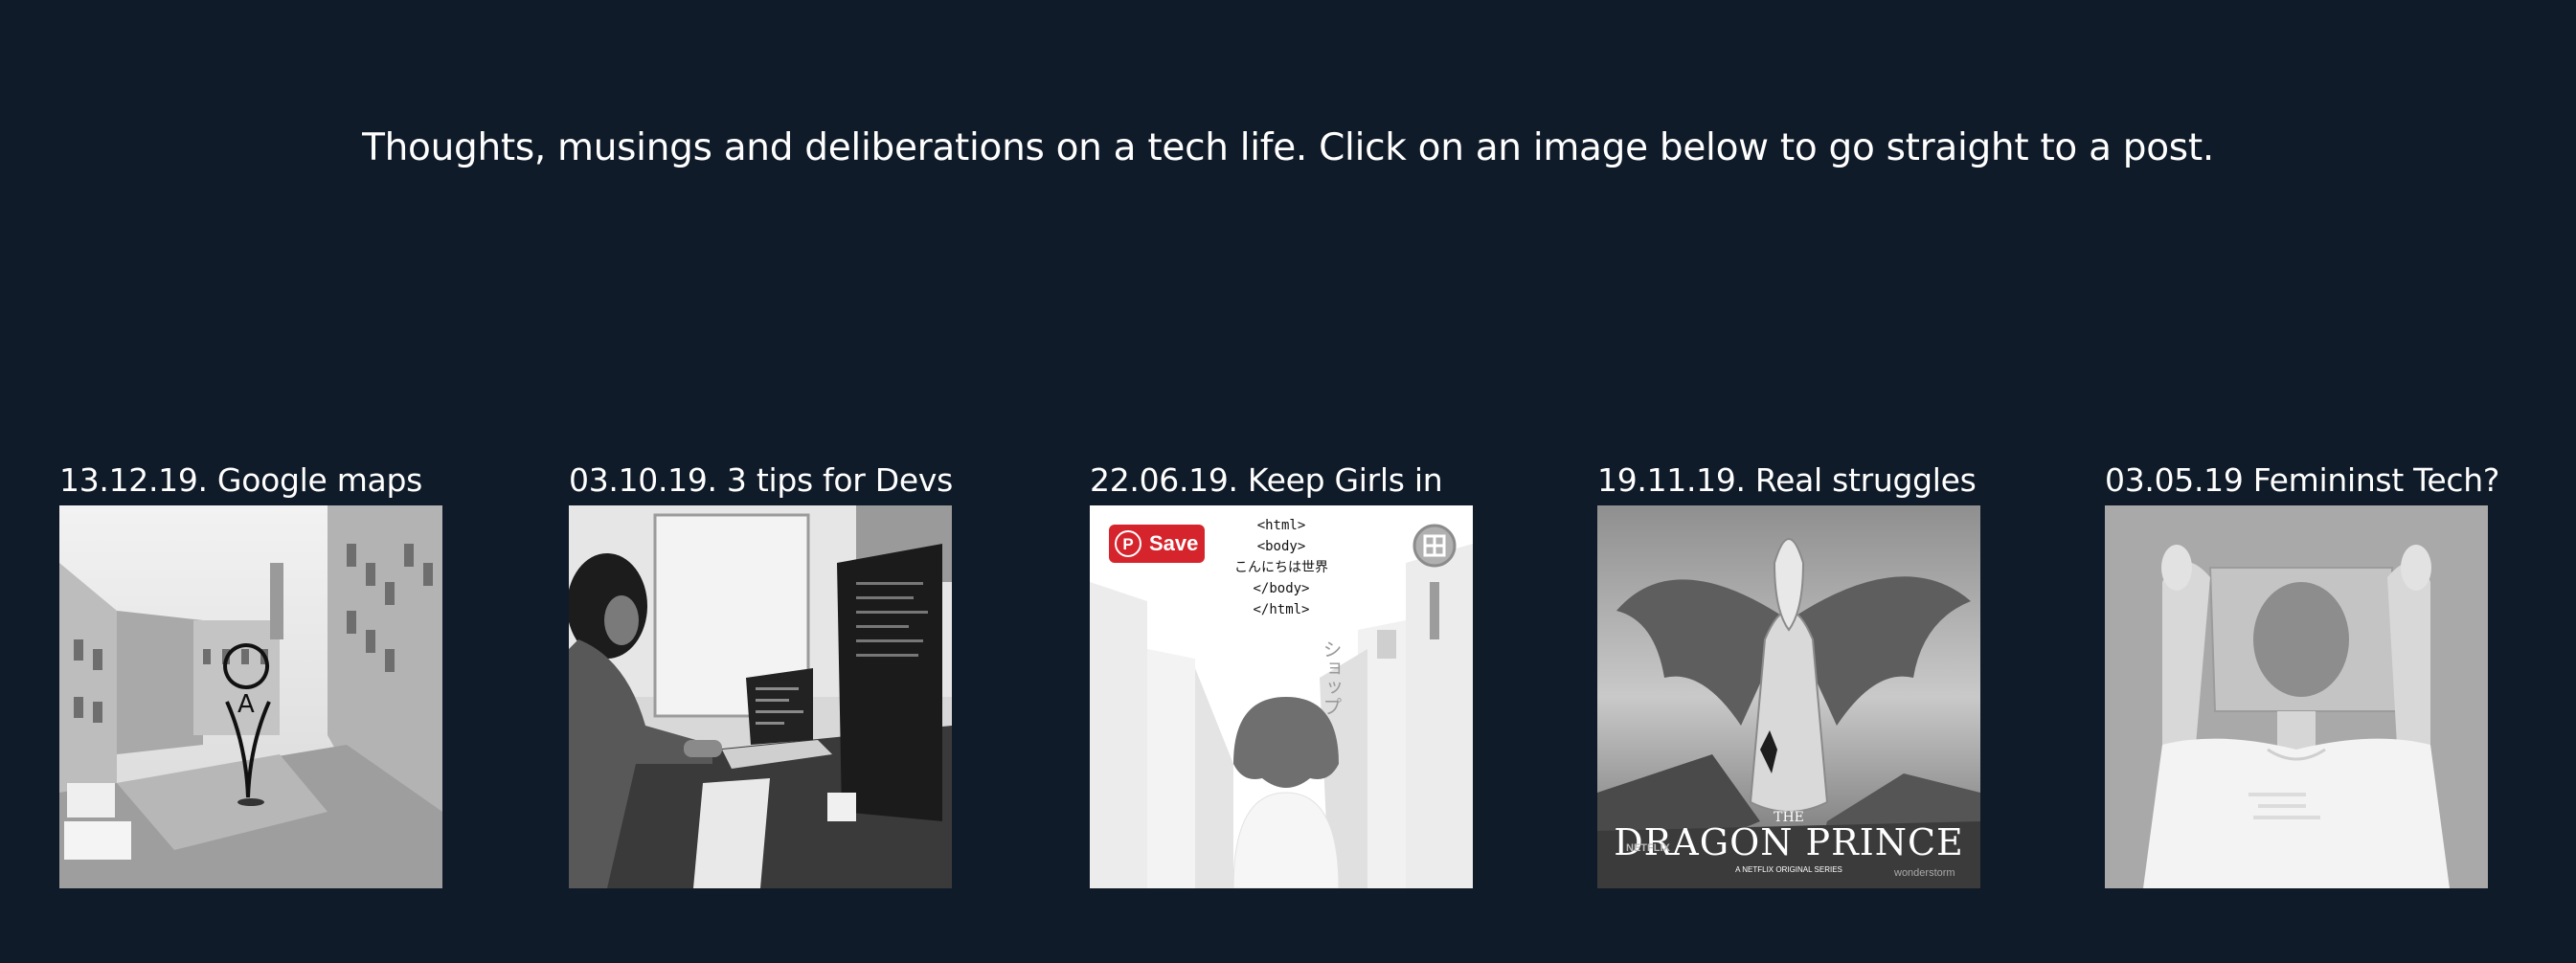 The image size is (2576, 963). I want to click on post-title: 19.11.19. Real struggles, so click(1787, 480).